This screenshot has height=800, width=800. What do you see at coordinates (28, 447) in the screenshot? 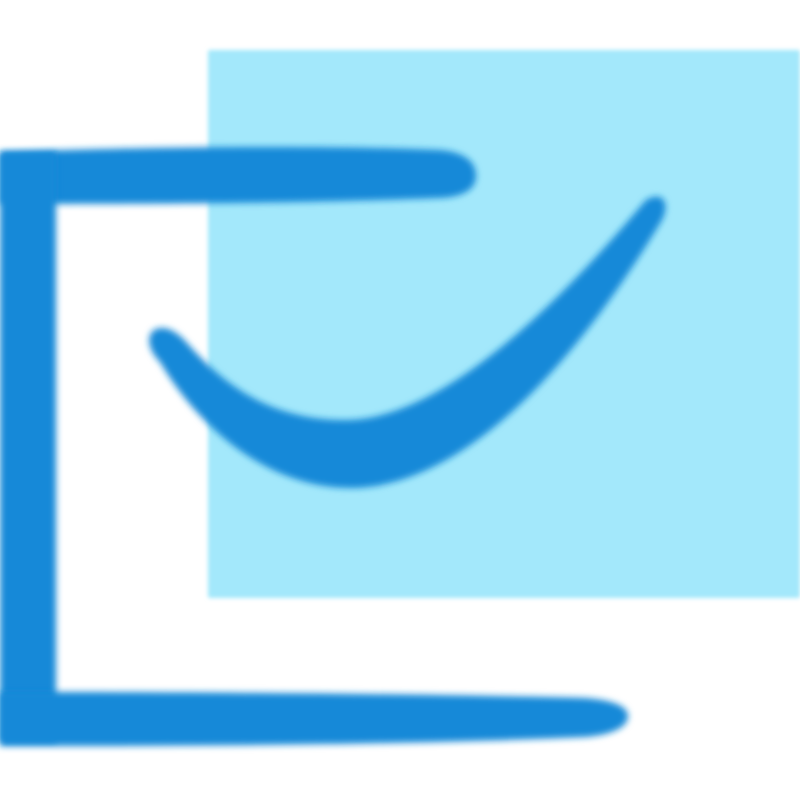
I see `frame-left-bar` at bounding box center [28, 447].